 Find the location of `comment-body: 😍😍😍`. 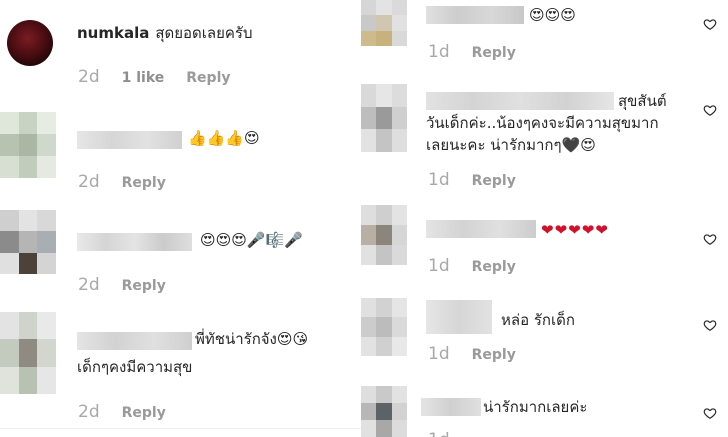

comment-body: 😍😍😍 is located at coordinates (552, 15).